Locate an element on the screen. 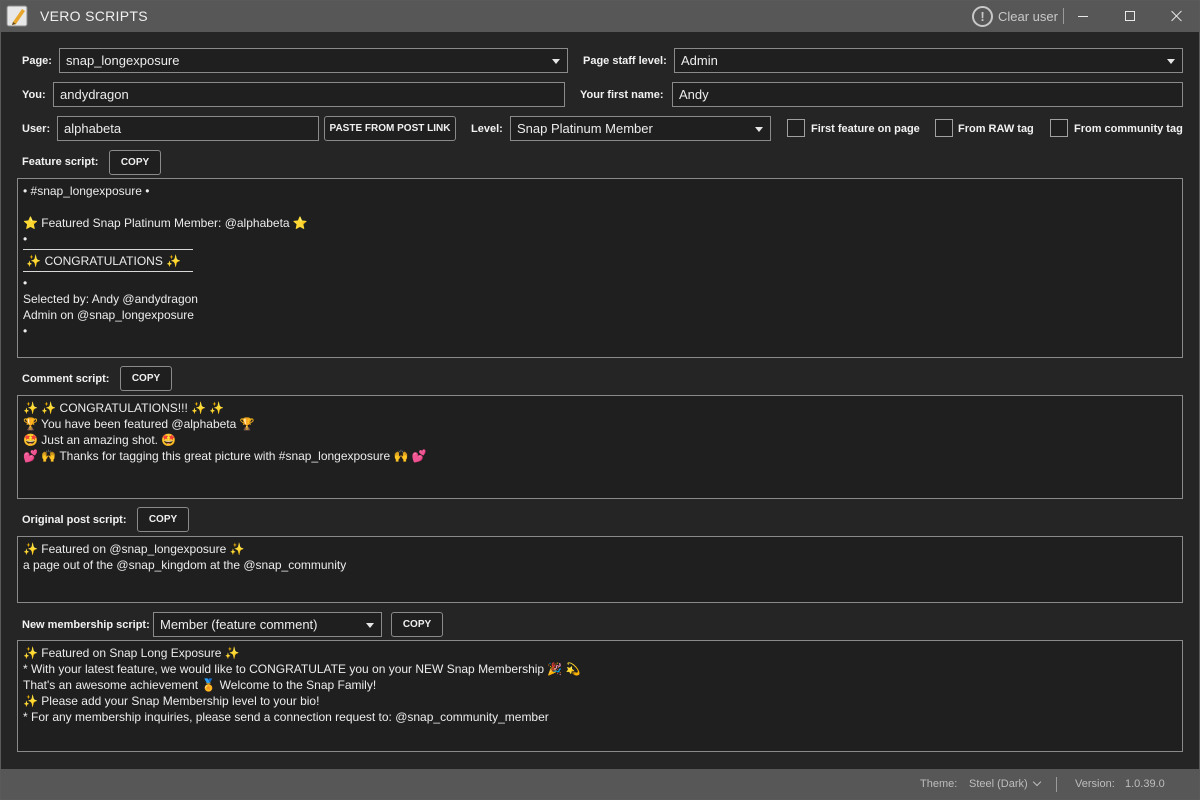 The height and width of the screenshot is (800, 1200). first-feature-checkbox is located at coordinates (796, 128).